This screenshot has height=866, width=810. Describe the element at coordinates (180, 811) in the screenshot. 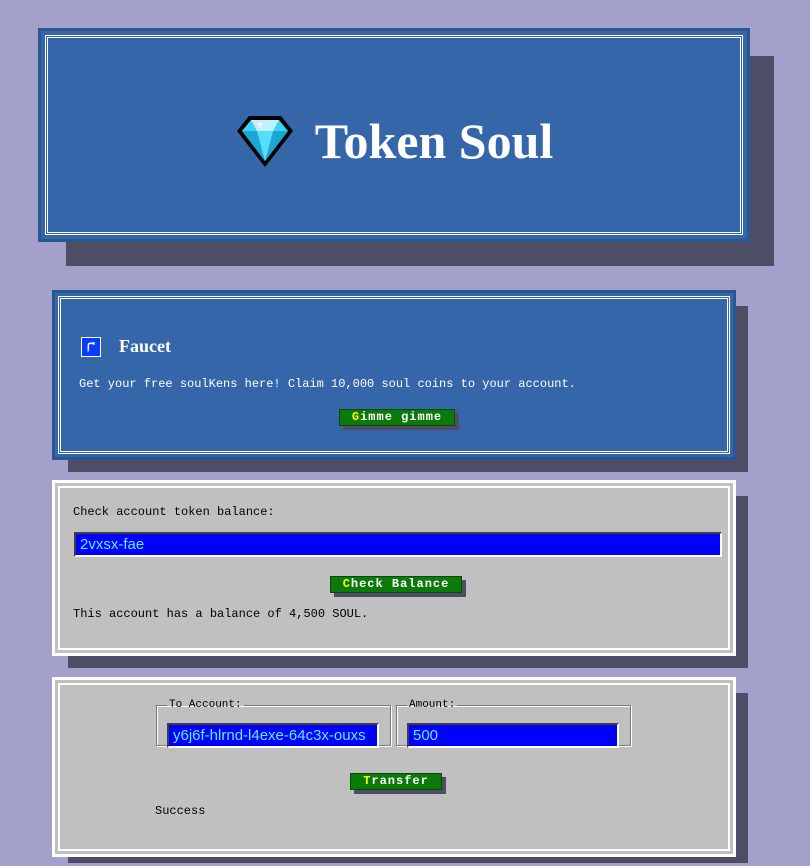

I see `transfer-status: Success` at that location.